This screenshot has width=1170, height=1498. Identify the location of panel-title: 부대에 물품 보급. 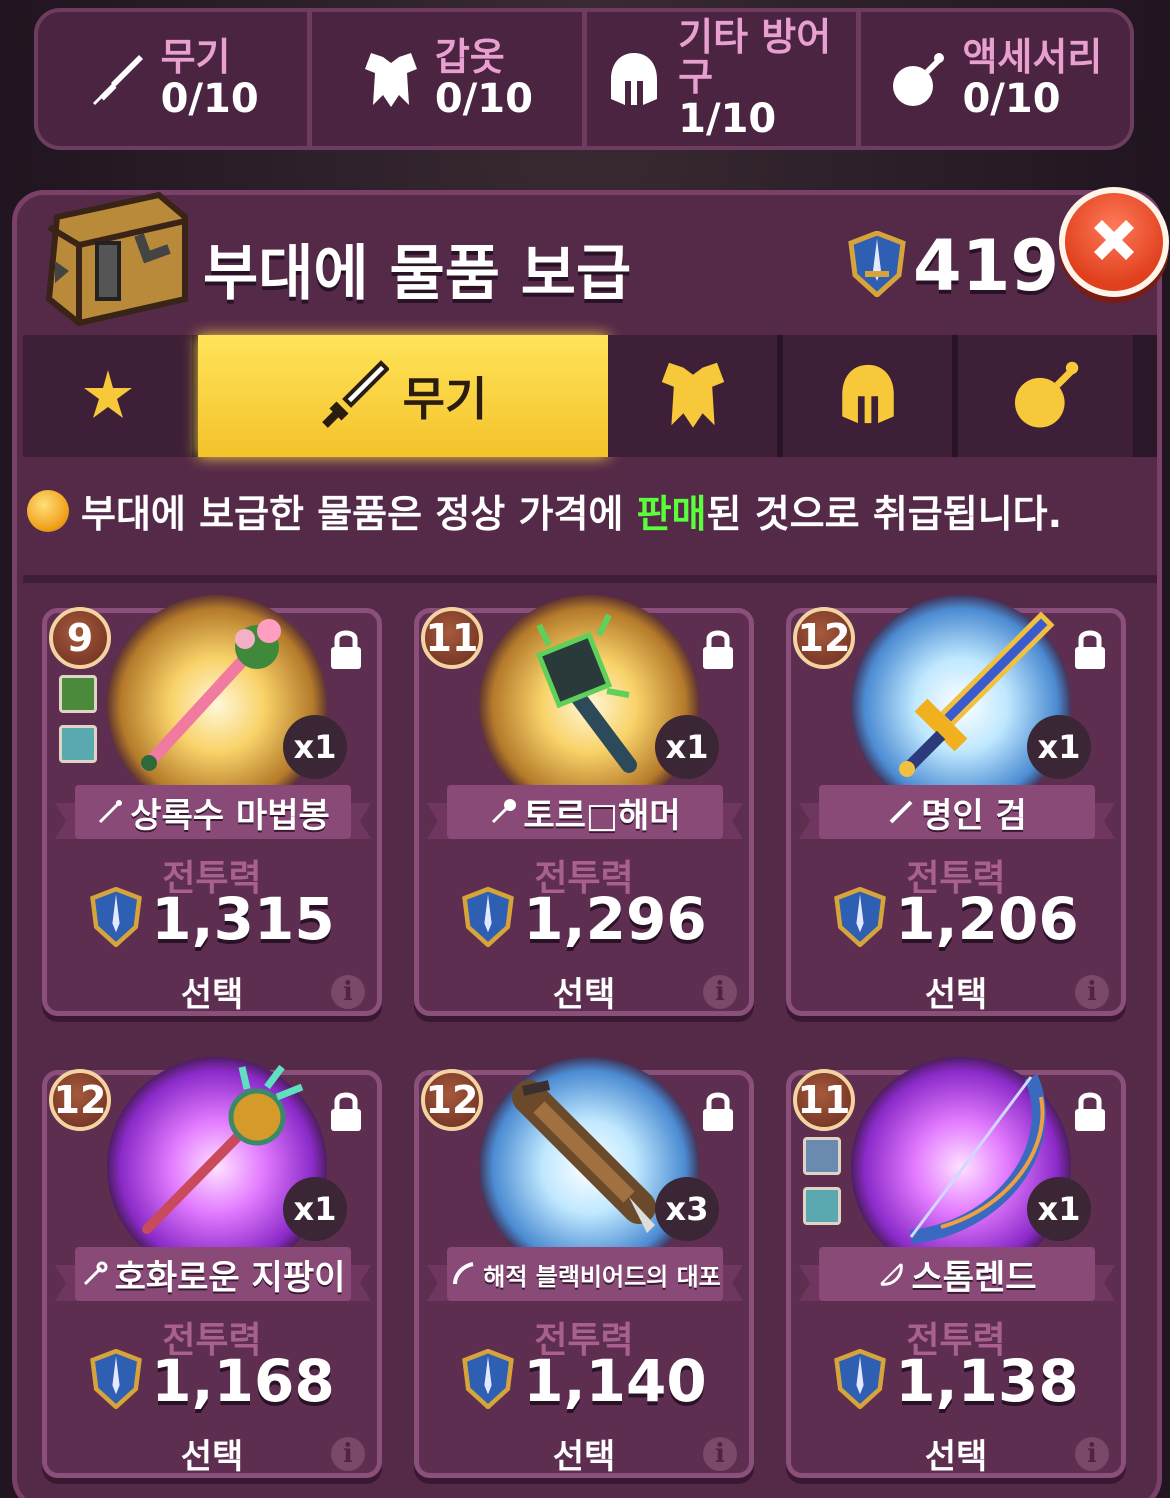
(417, 274).